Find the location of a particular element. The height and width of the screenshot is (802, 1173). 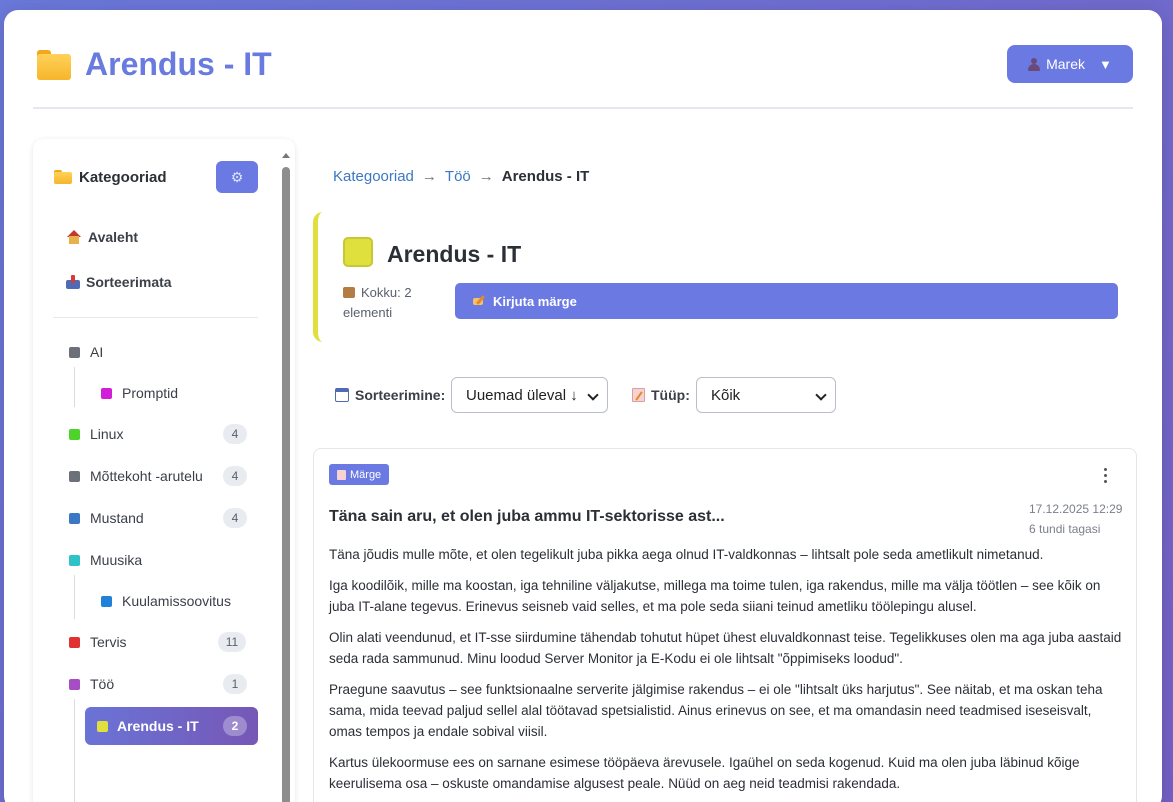

category-label: Muusika is located at coordinates (116, 560).